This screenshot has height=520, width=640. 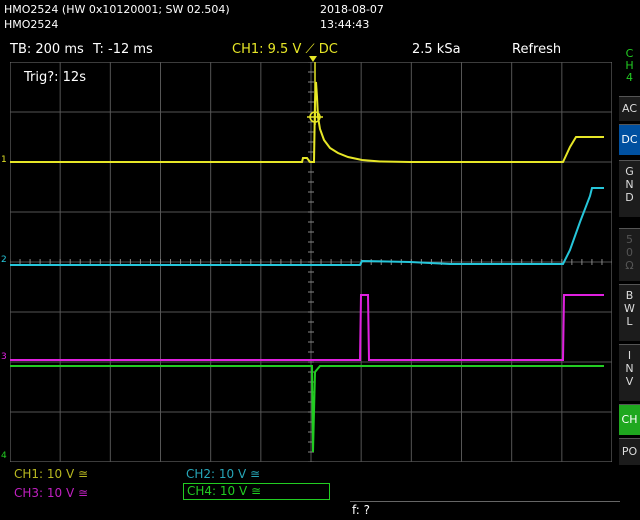 What do you see at coordinates (629, 139) in the screenshot?
I see `dc-coupling-button: DC` at bounding box center [629, 139].